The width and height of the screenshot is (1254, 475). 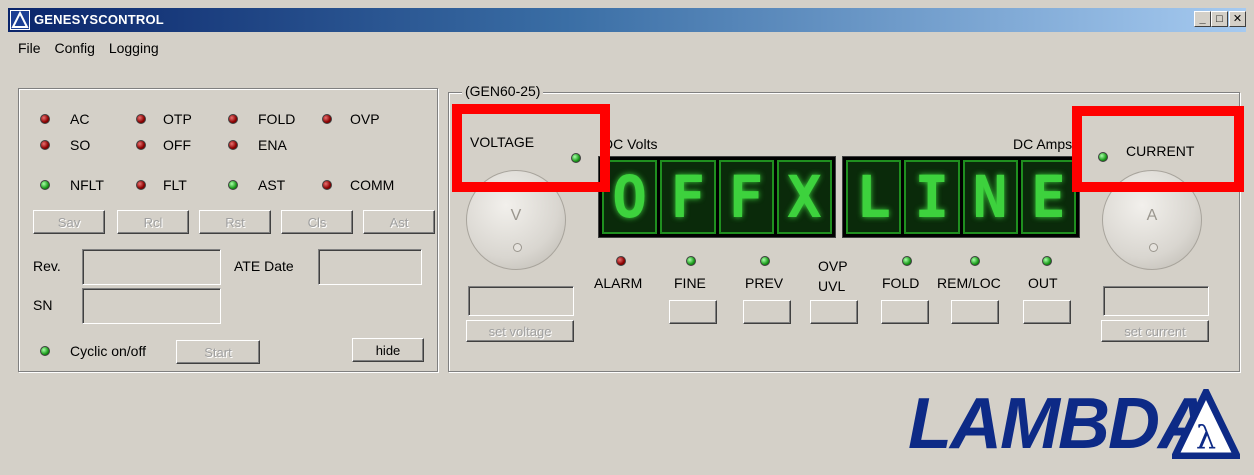 What do you see at coordinates (272, 185) in the screenshot?
I see `led-ast-label: AST` at bounding box center [272, 185].